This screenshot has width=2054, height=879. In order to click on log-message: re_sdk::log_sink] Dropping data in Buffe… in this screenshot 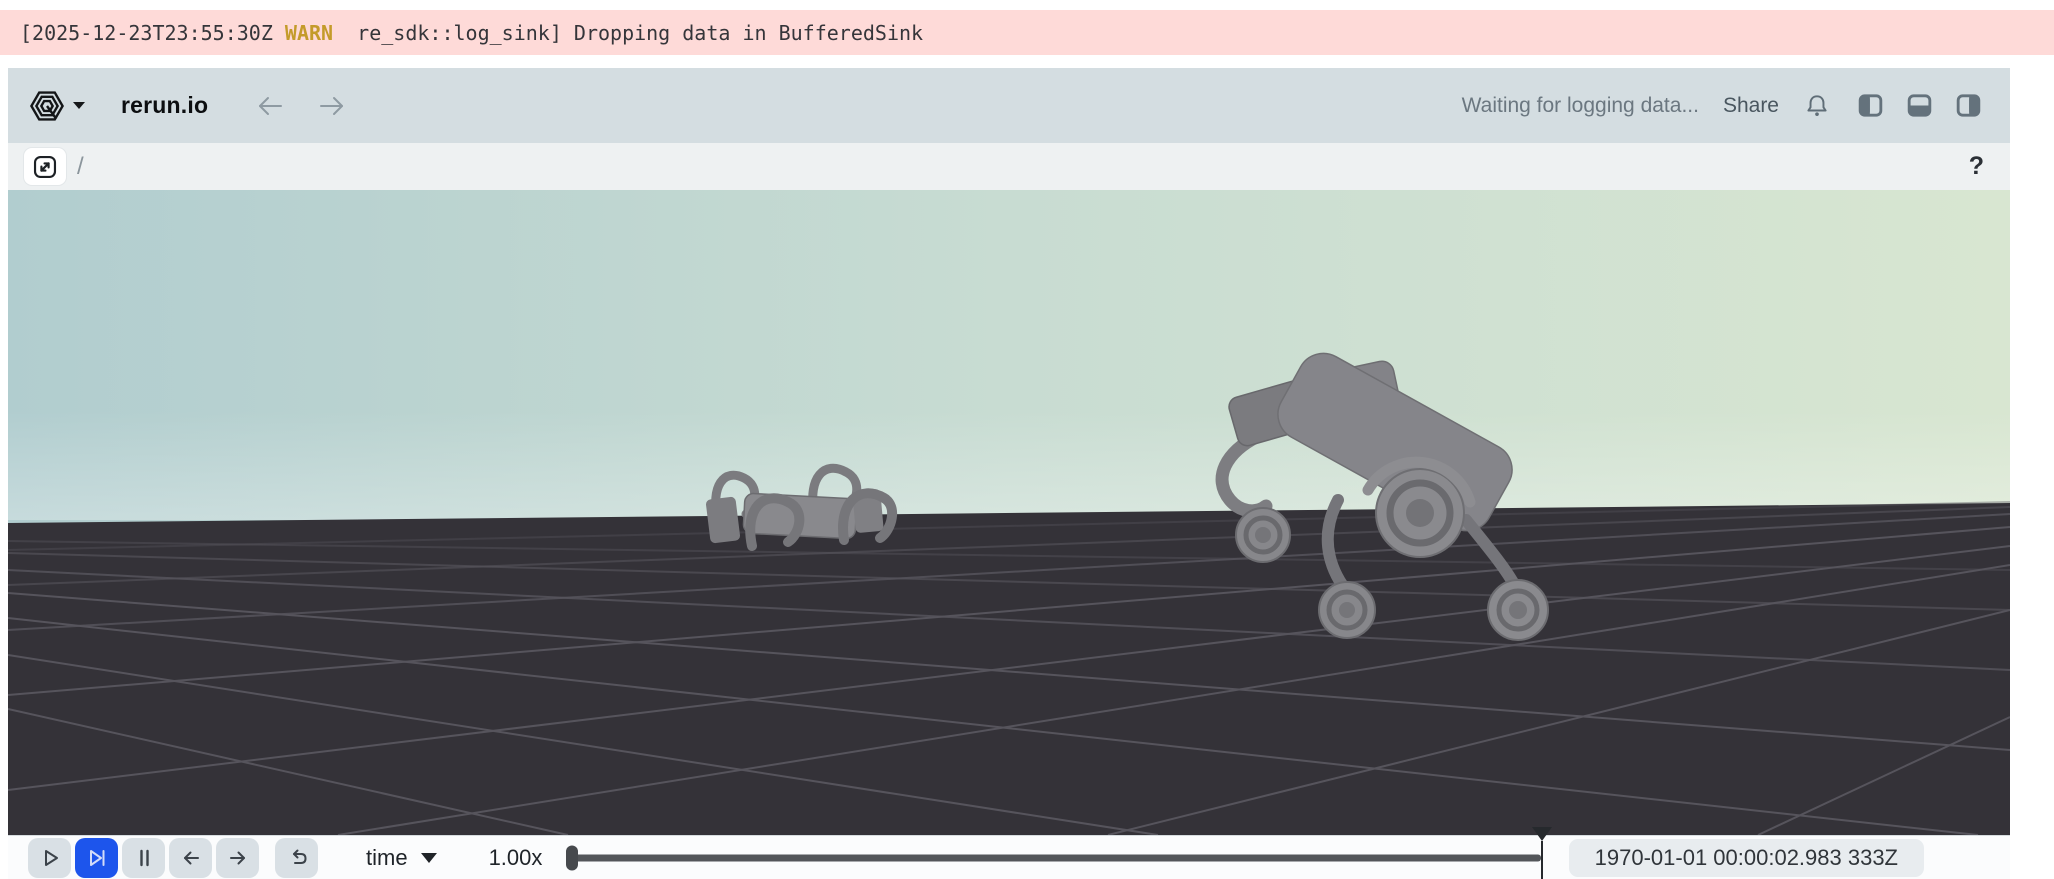, I will do `click(628, 32)`.